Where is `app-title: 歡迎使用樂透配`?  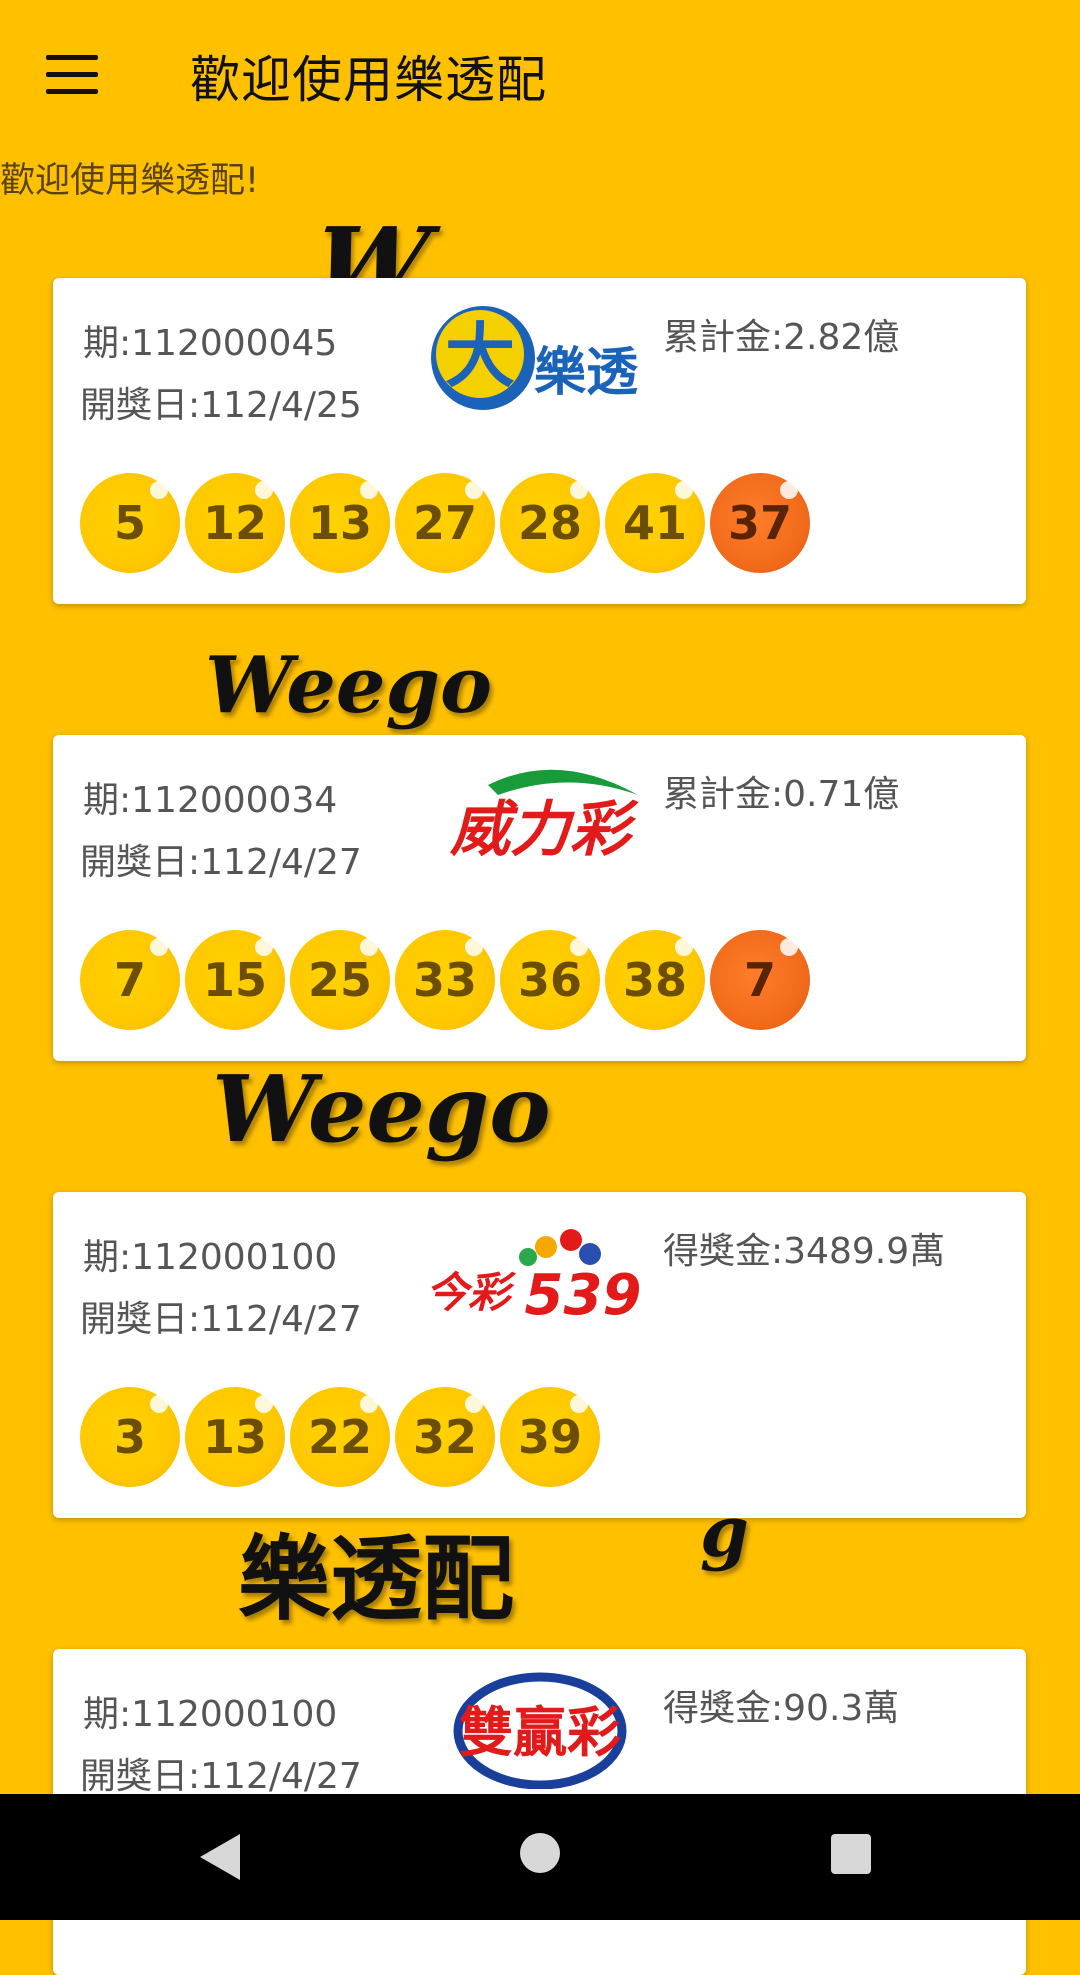 app-title: 歡迎使用樂透配 is located at coordinates (368, 80).